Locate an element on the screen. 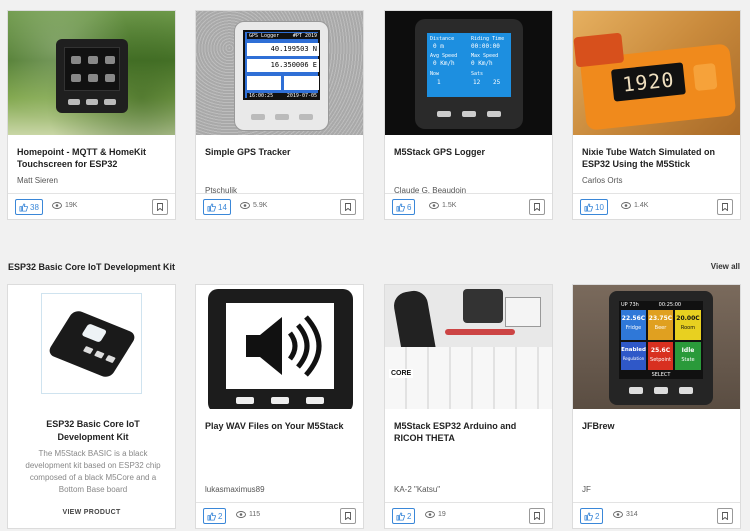 Image resolution: width=750 pixels, height=531 pixels. view-all-link: View all is located at coordinates (725, 266).